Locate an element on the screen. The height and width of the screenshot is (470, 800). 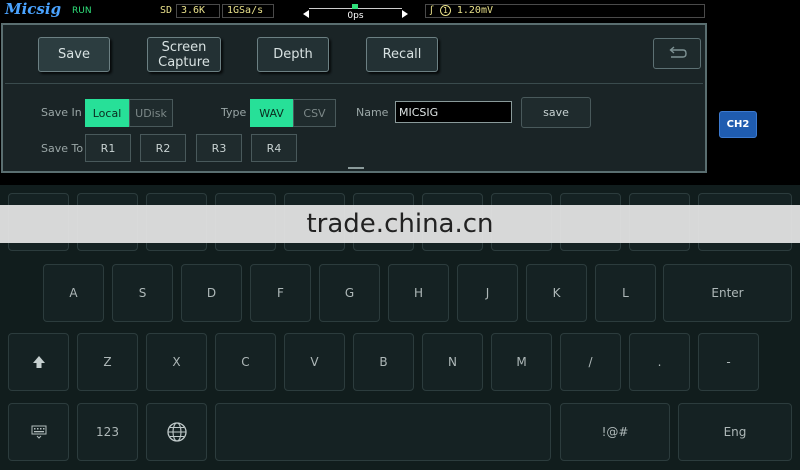
name-label: Name is located at coordinates (372, 112).